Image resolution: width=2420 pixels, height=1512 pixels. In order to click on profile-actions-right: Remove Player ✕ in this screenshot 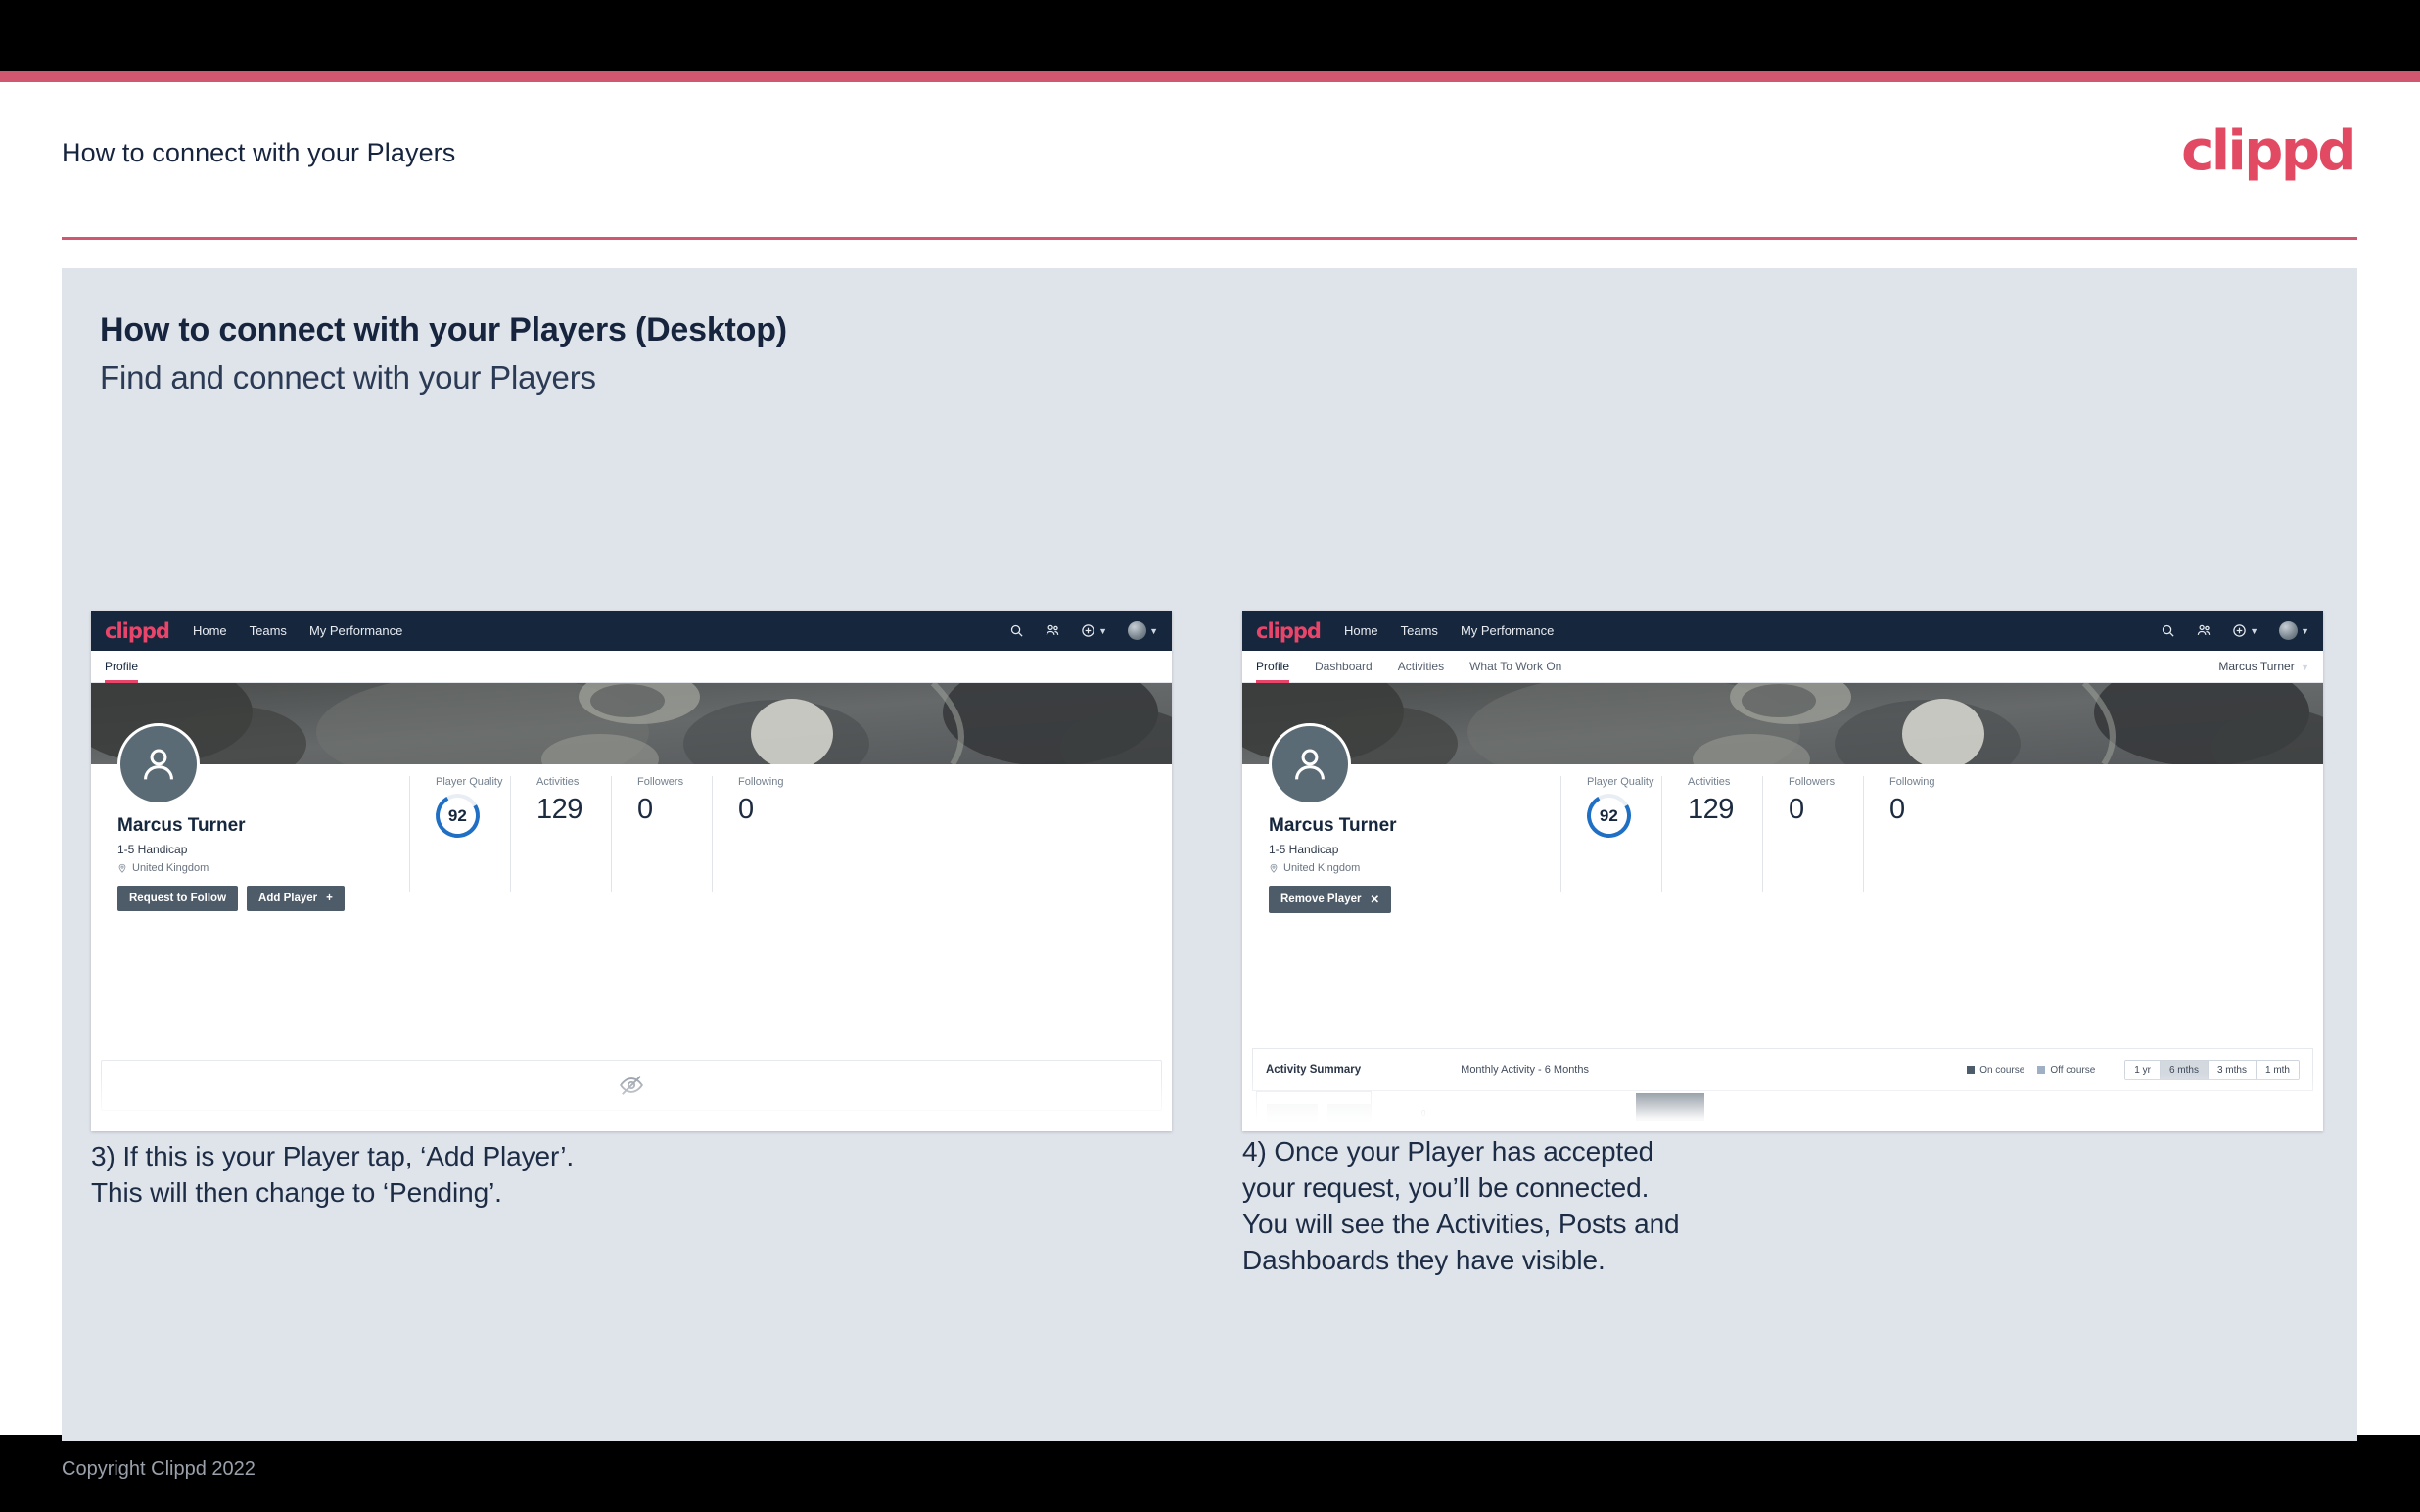, I will do `click(1330, 899)`.